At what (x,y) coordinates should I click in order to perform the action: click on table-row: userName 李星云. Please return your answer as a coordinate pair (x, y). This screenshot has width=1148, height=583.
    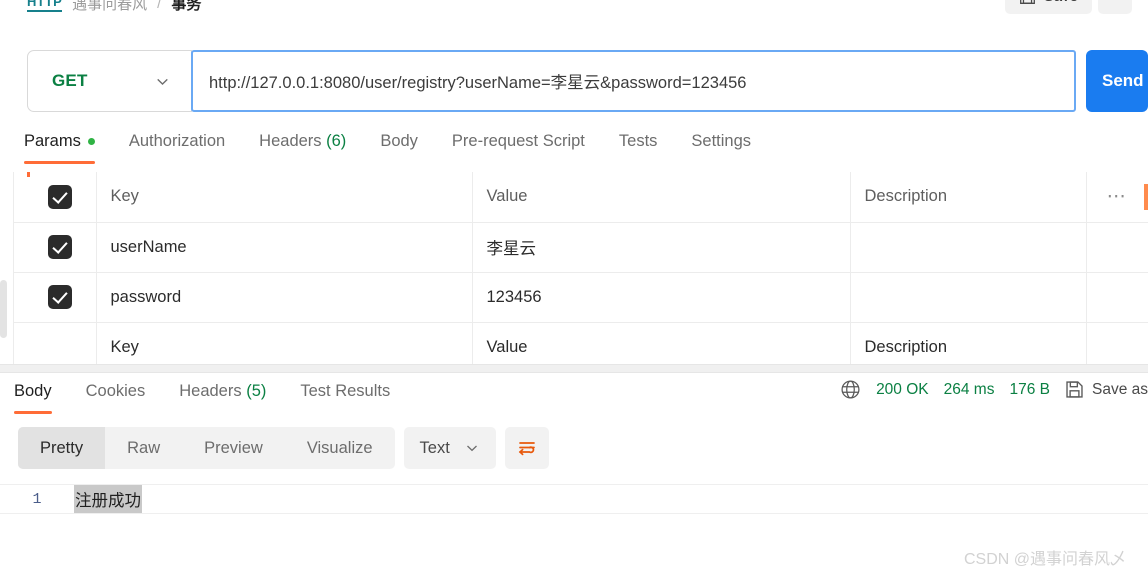
    Looking at the image, I should click on (574, 247).